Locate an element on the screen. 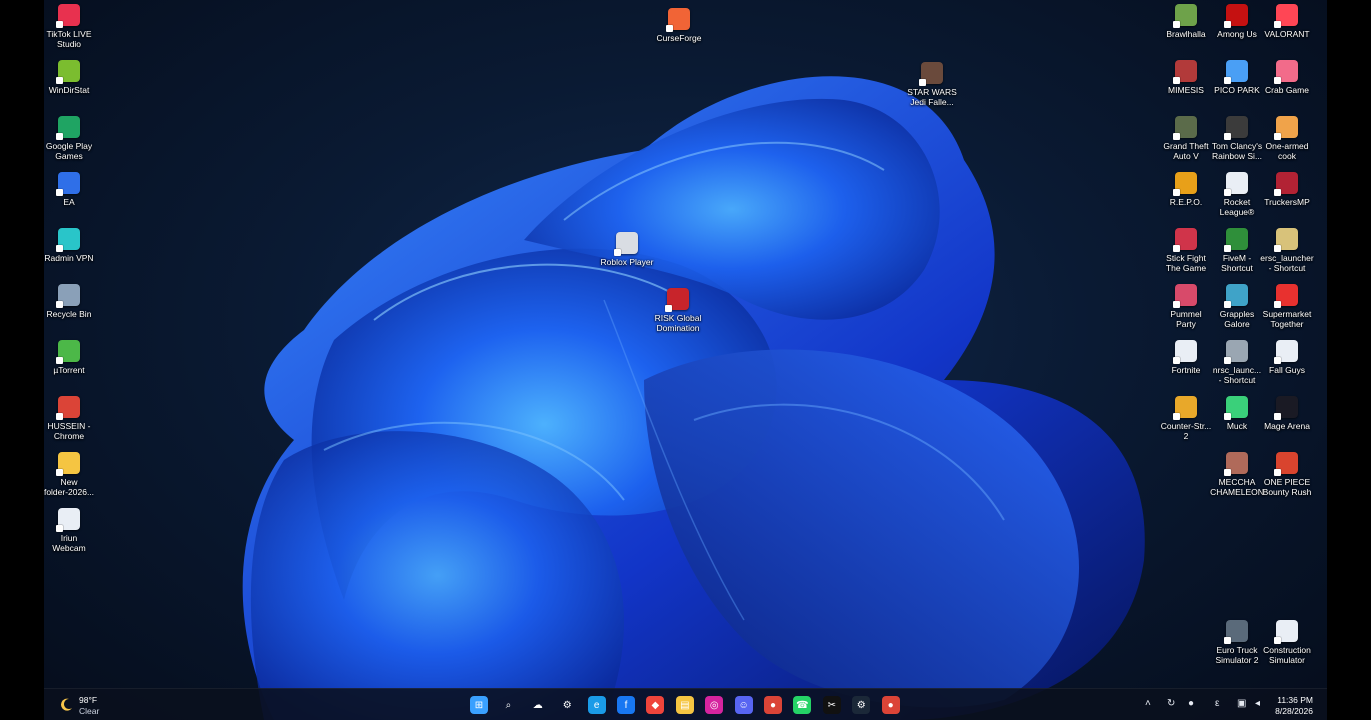 The image size is (1371, 720). euro-truck-icon is located at coordinates (1236, 632).